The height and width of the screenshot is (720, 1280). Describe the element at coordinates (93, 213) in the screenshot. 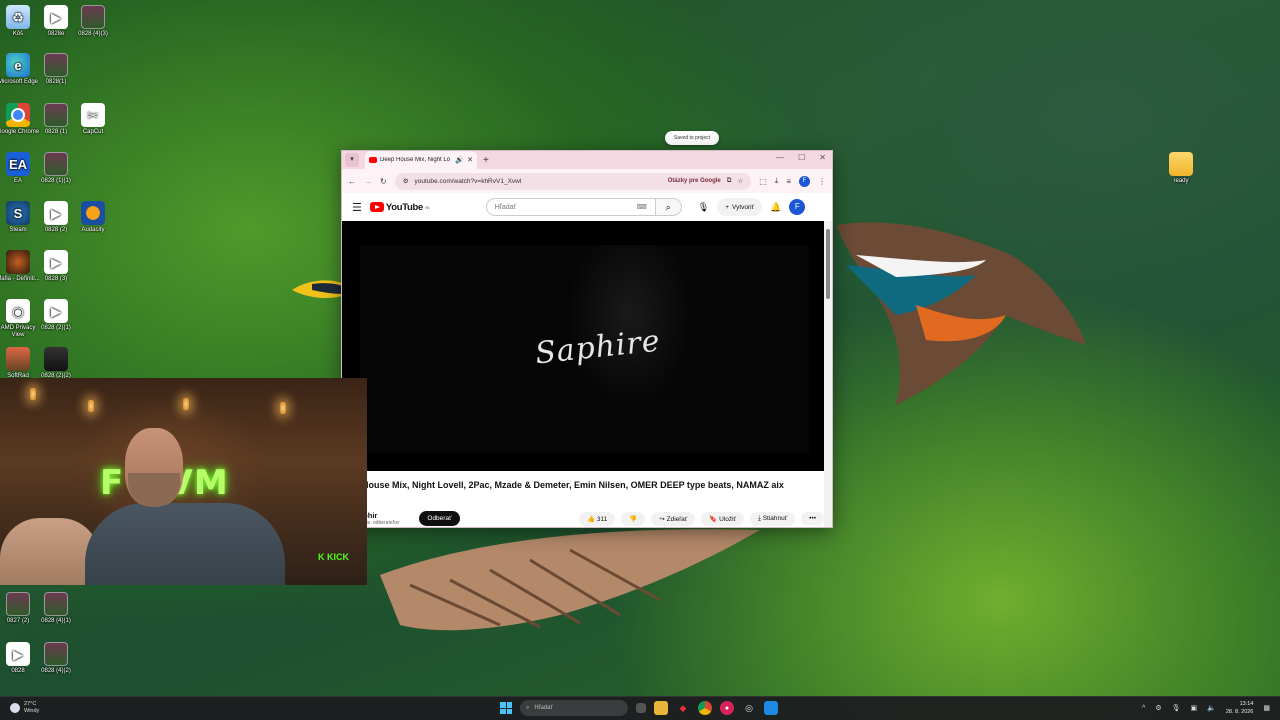

I see `aud-icon` at that location.